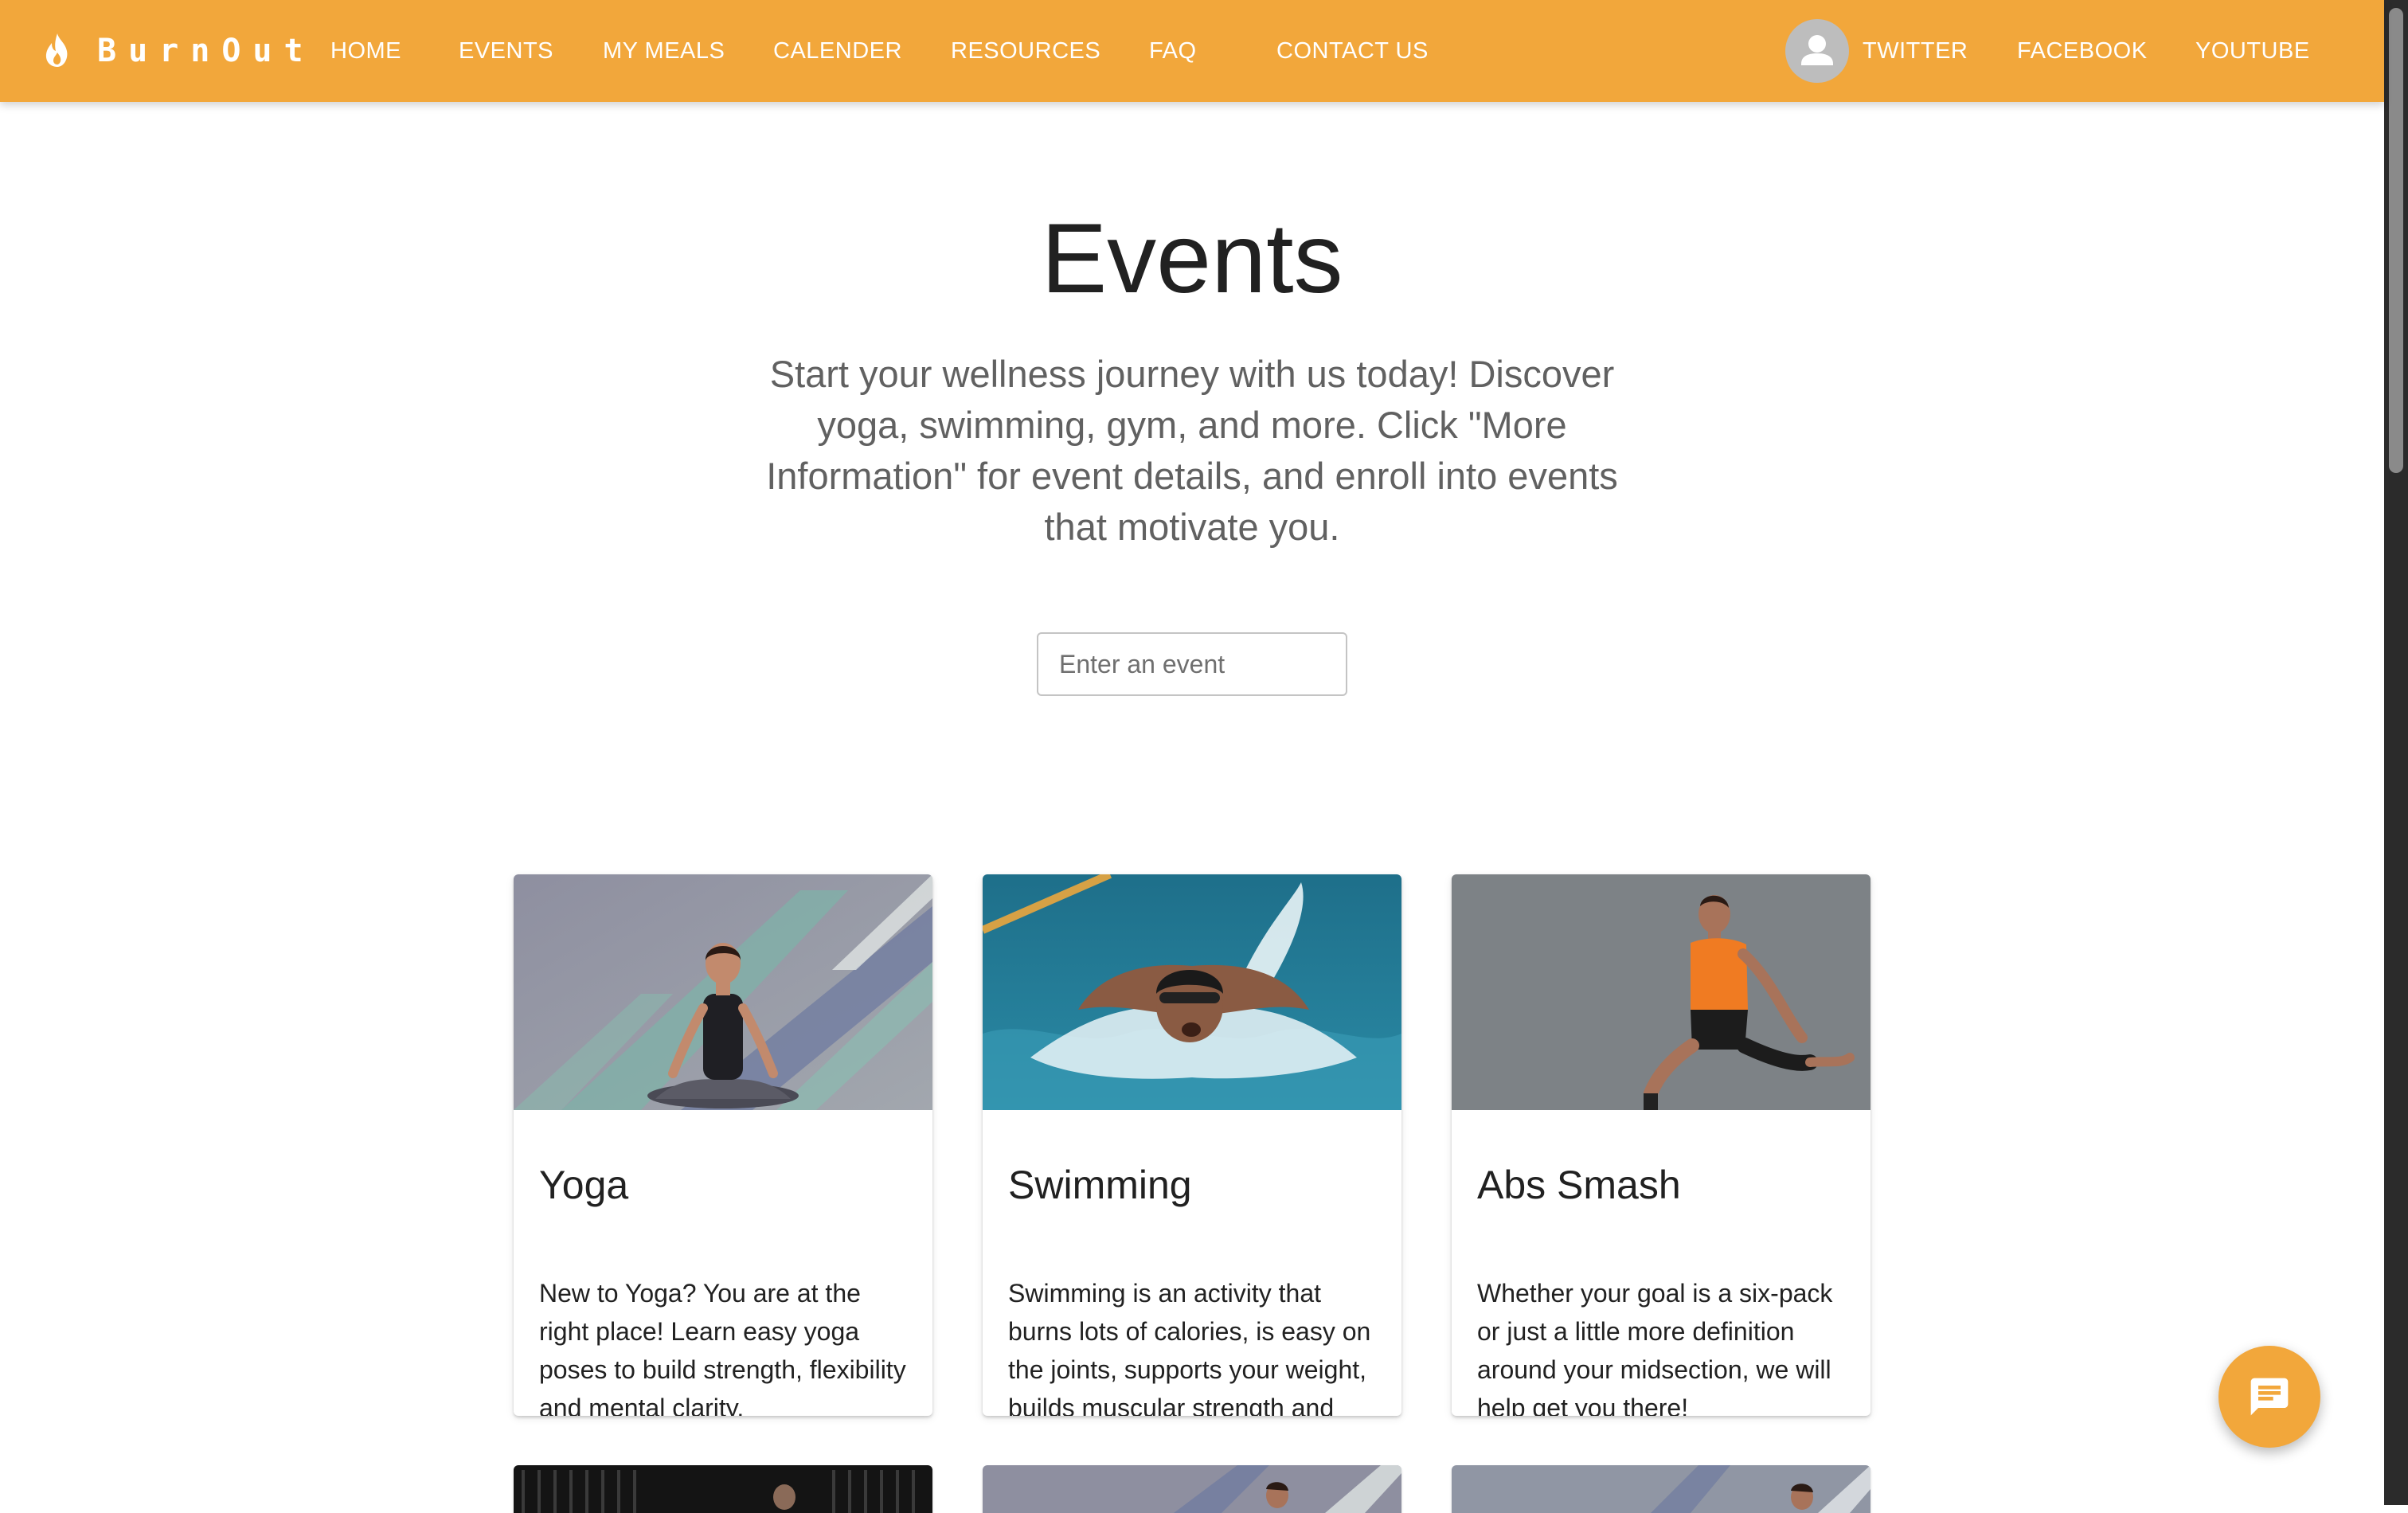 Image resolution: width=2408 pixels, height=1513 pixels. I want to click on nav-faq: FAQ, so click(1173, 51).